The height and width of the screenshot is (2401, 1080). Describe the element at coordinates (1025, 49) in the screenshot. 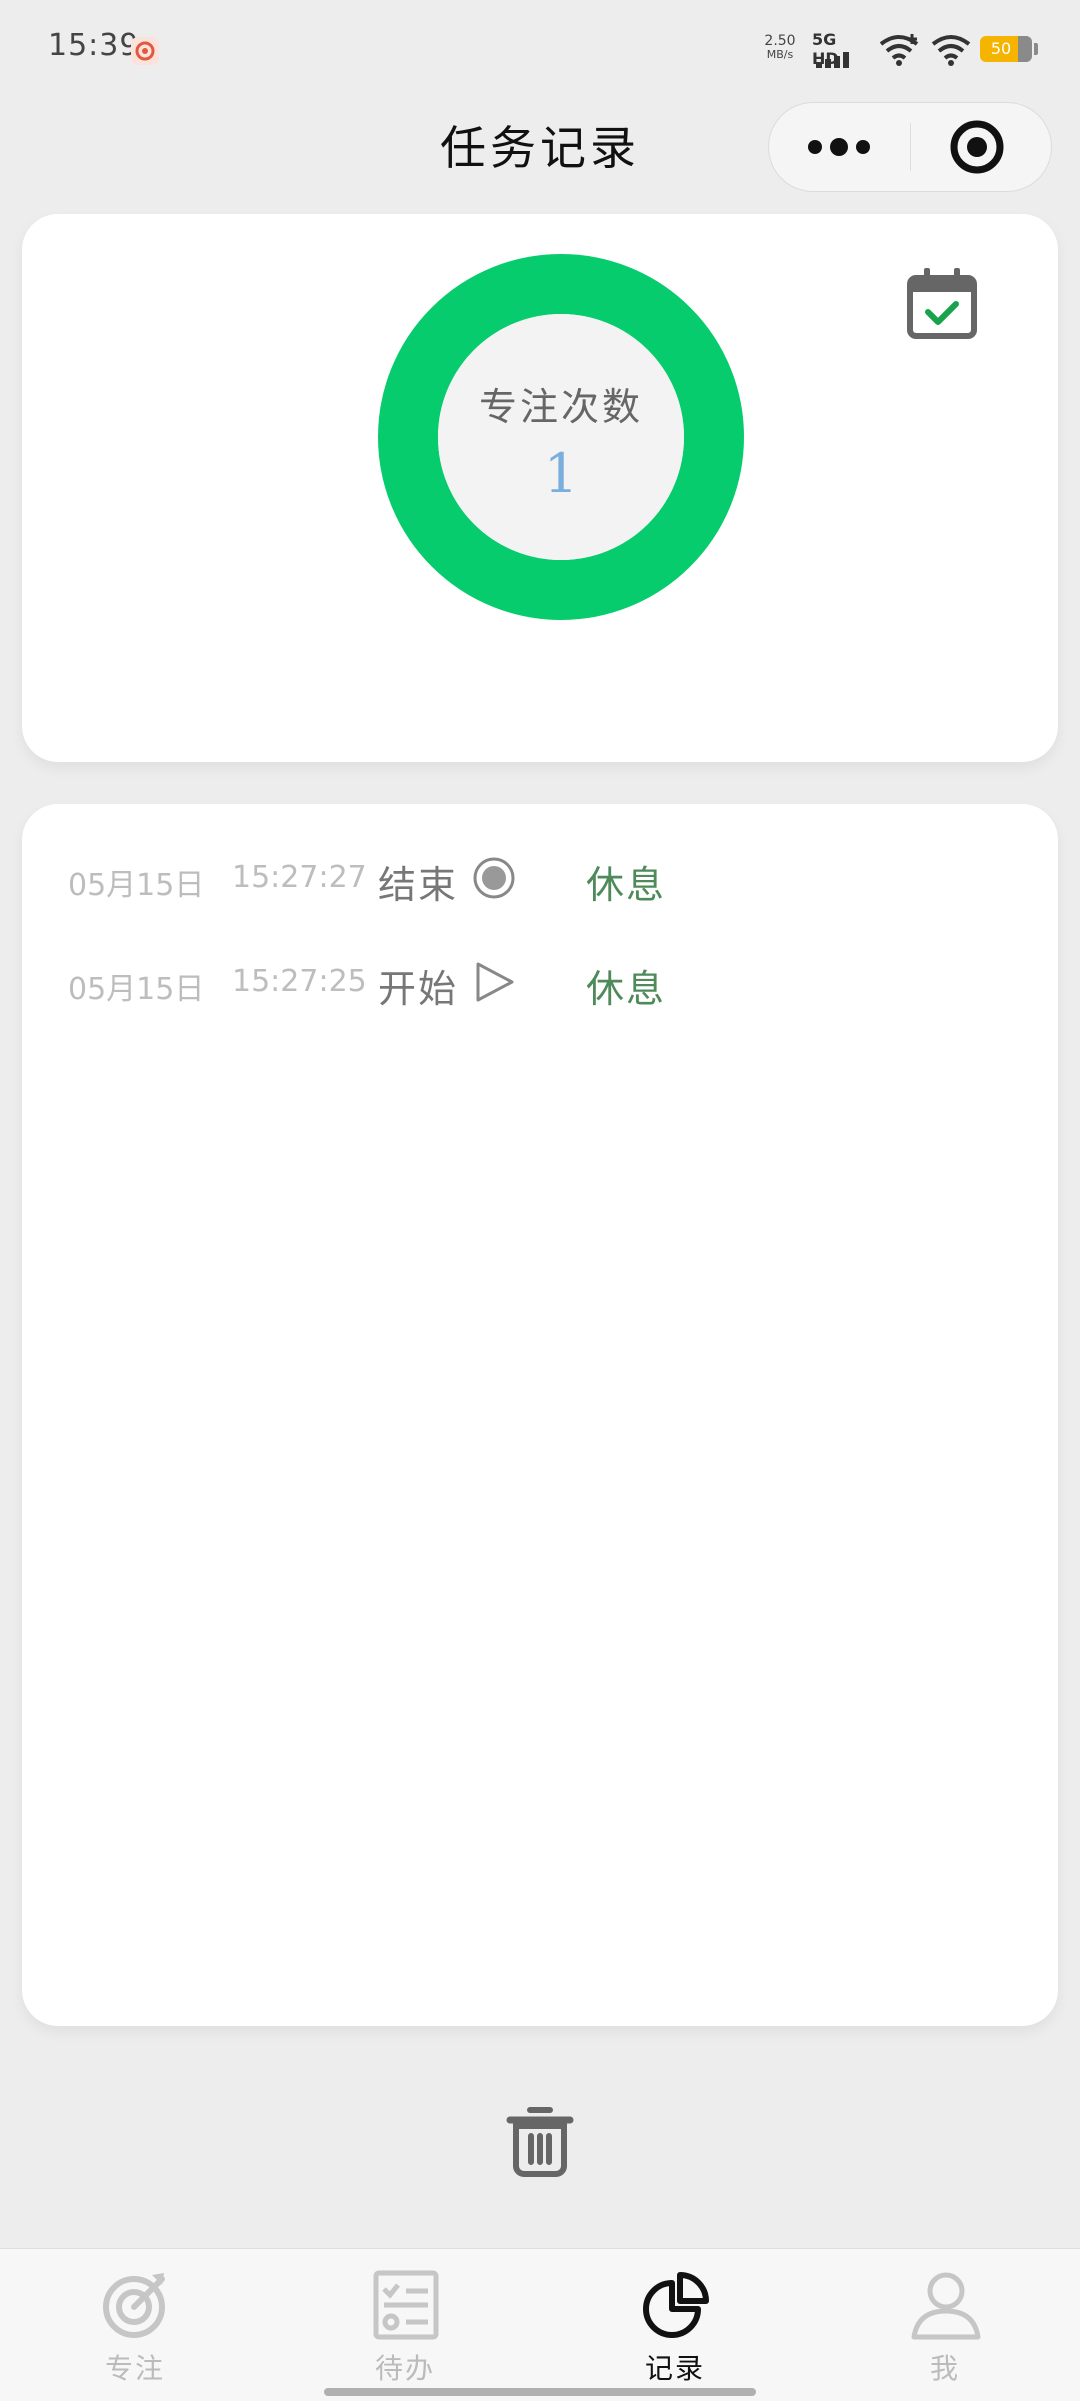

I see `battery-empty` at that location.